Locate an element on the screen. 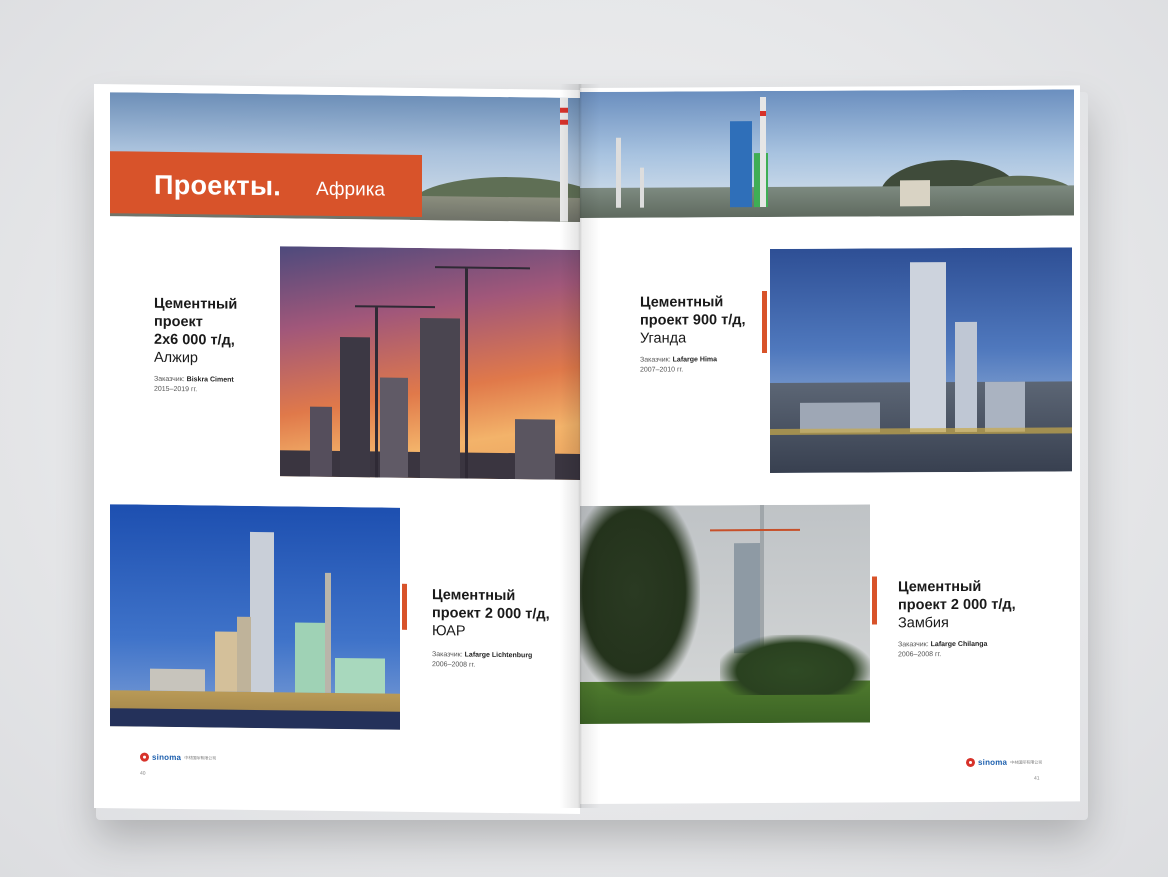 The height and width of the screenshot is (877, 1168). project-3-photo is located at coordinates (255, 617).